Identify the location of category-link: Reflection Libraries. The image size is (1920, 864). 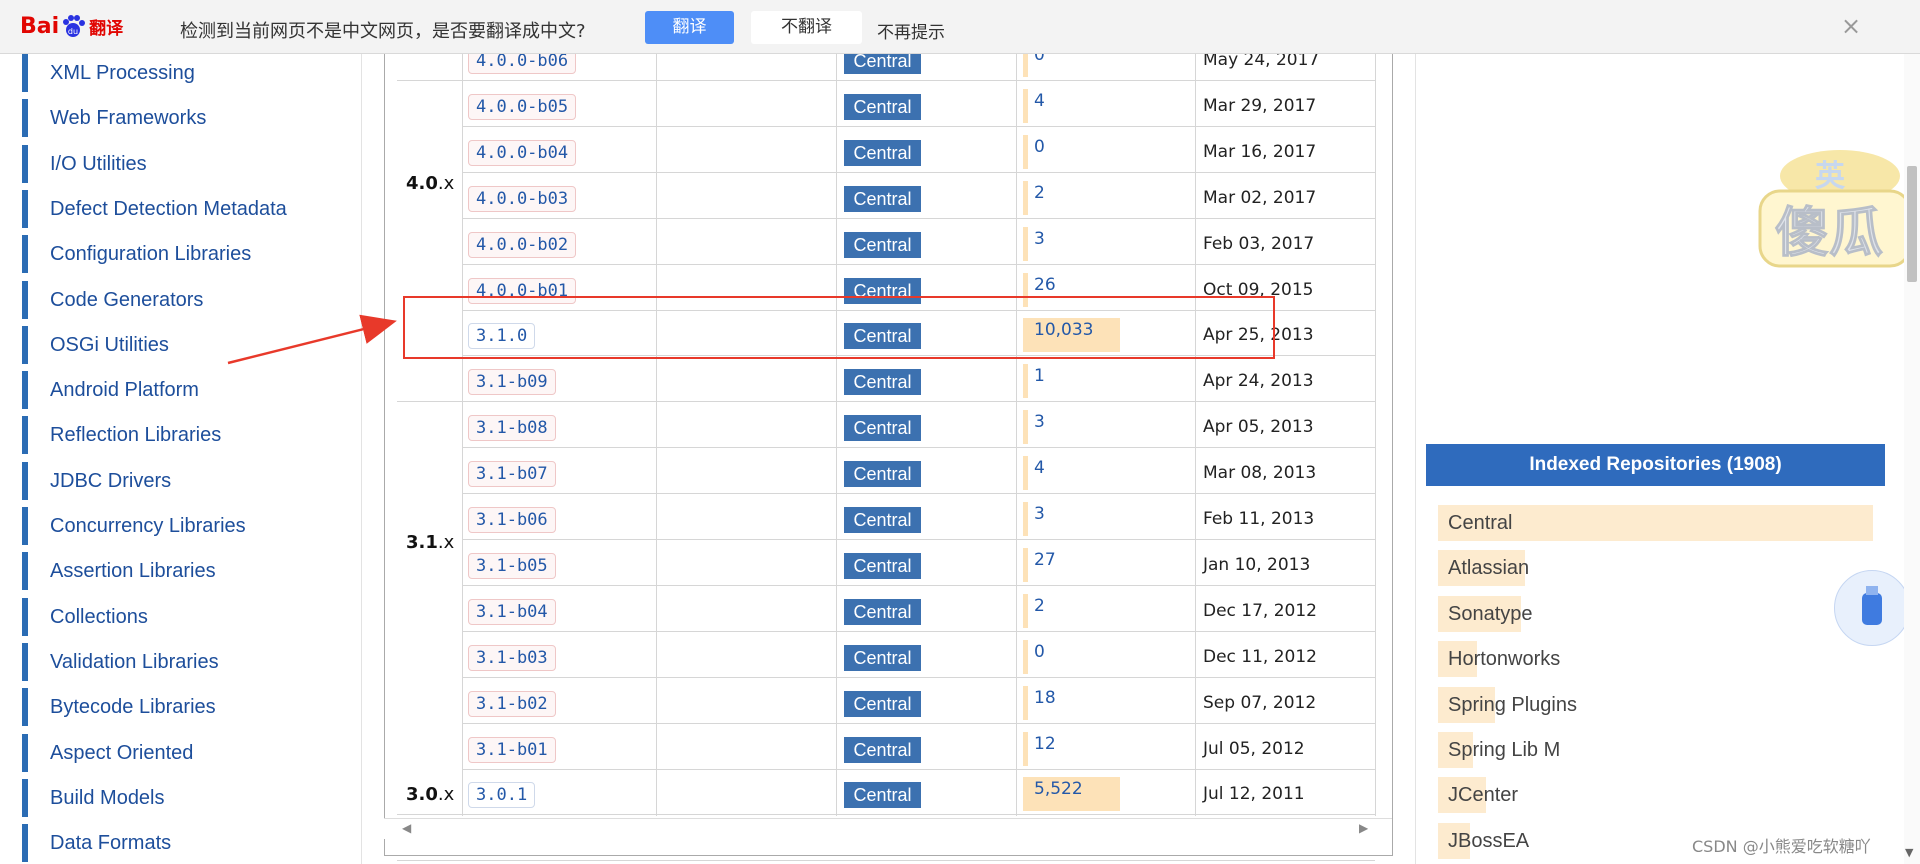
(172, 435).